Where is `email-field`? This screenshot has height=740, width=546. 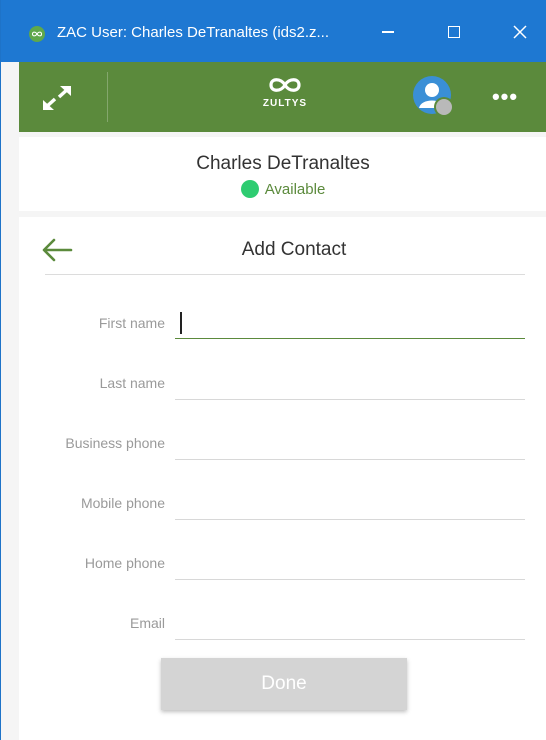
email-field is located at coordinates (350, 625).